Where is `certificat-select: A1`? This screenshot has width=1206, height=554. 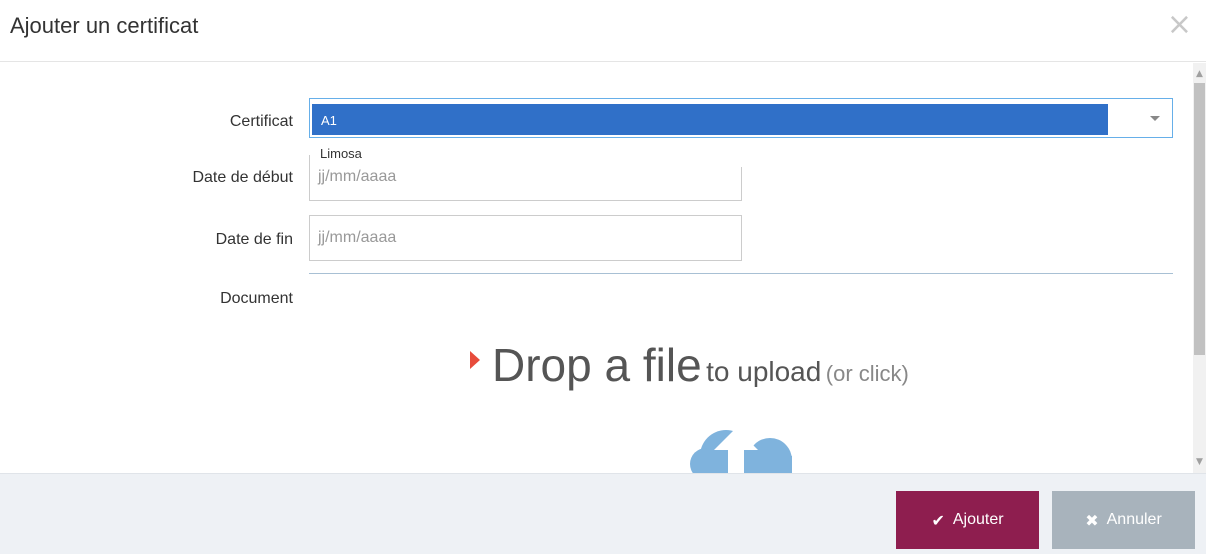
certificat-select: A1 is located at coordinates (741, 118).